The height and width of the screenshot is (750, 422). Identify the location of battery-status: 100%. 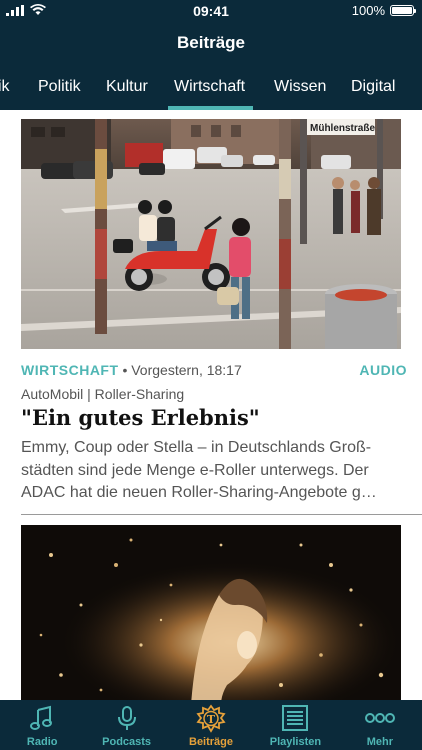
(383, 10).